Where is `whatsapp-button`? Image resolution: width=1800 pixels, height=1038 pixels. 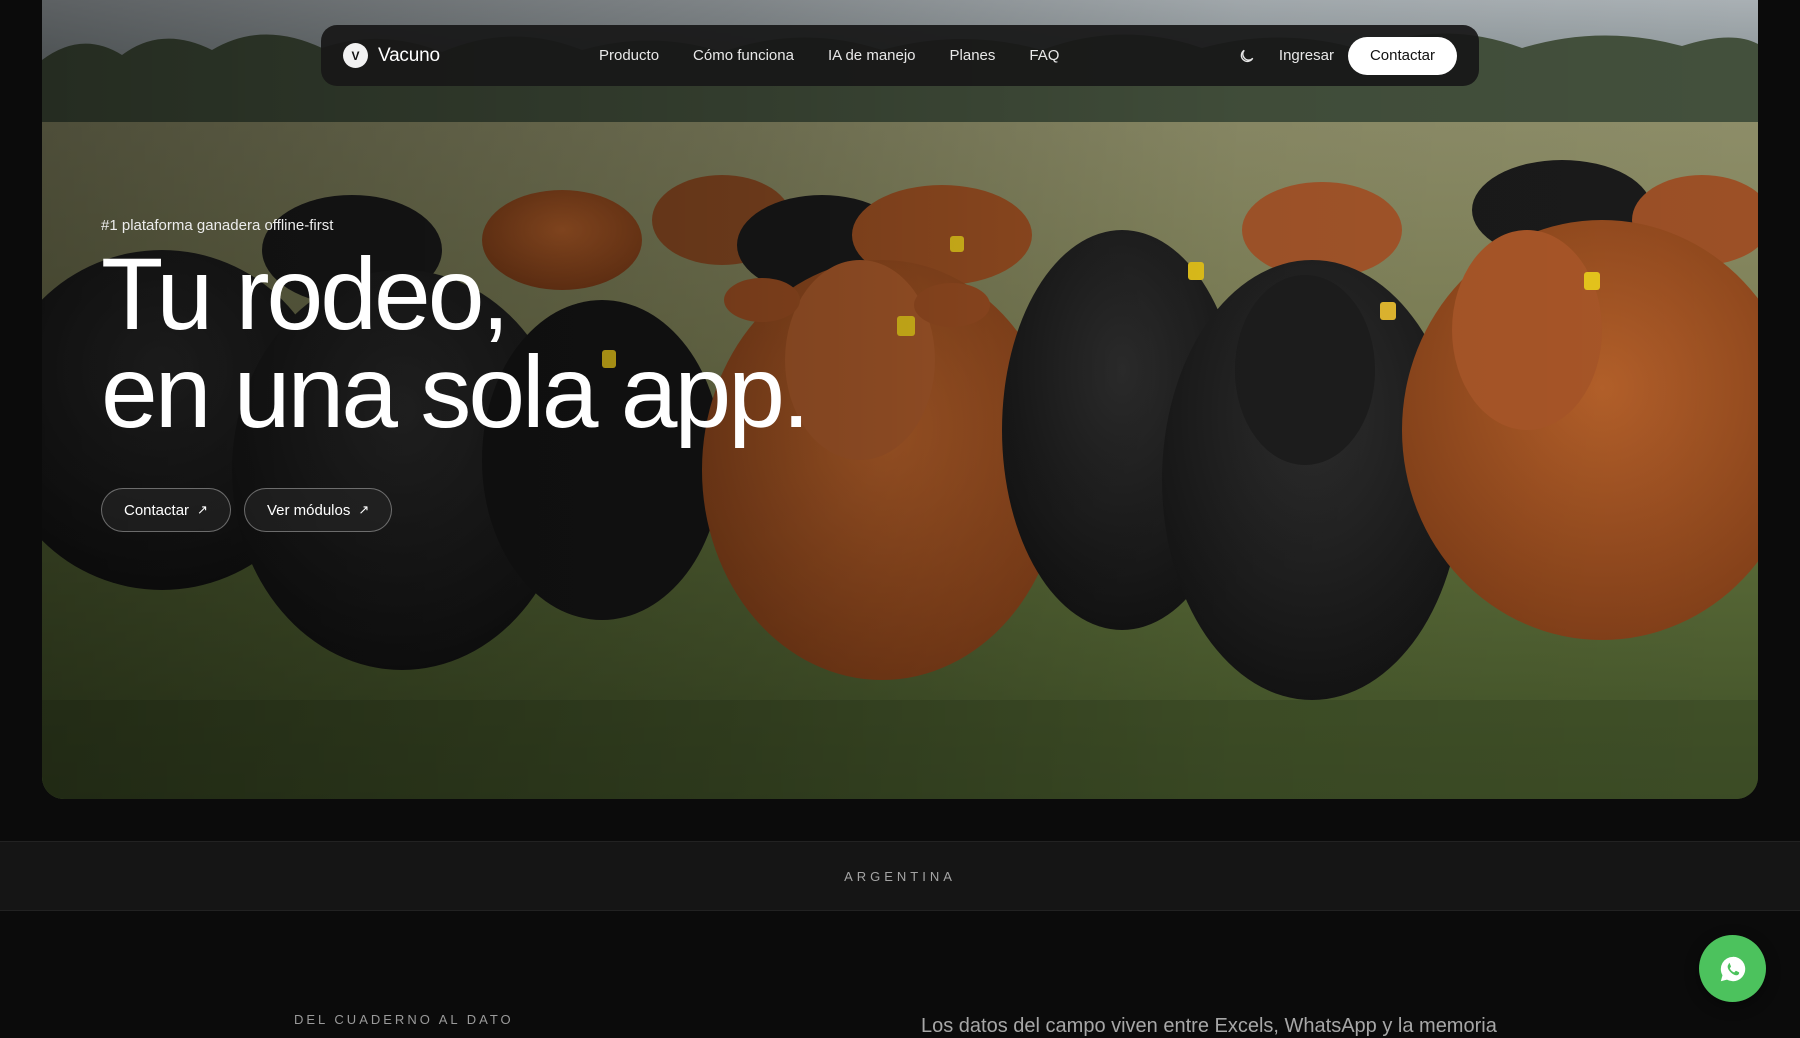 whatsapp-button is located at coordinates (1732, 968).